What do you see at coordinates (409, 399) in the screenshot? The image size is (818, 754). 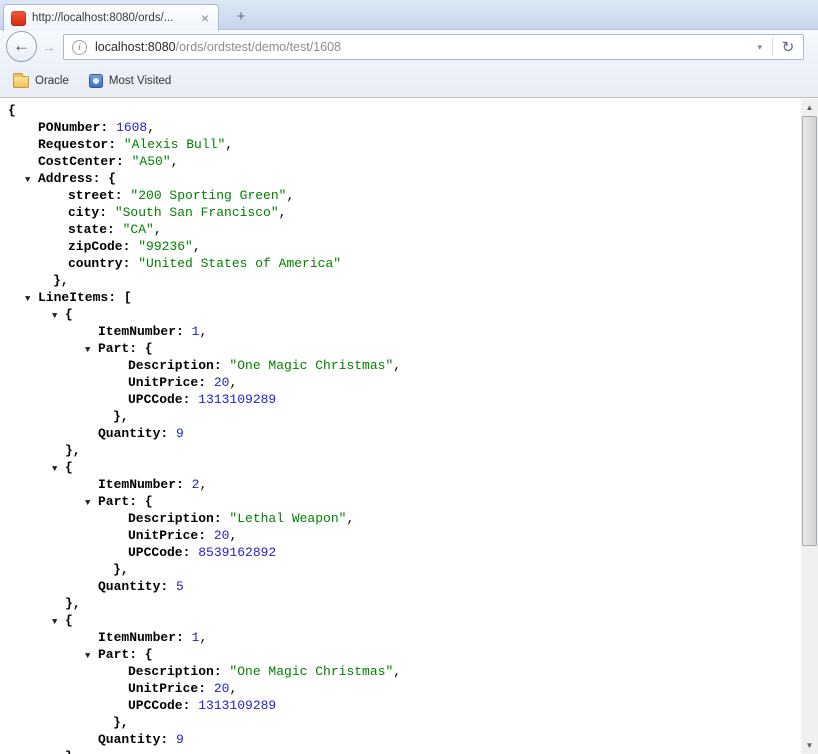 I see `json-line: UPCCode: 1313109289` at bounding box center [409, 399].